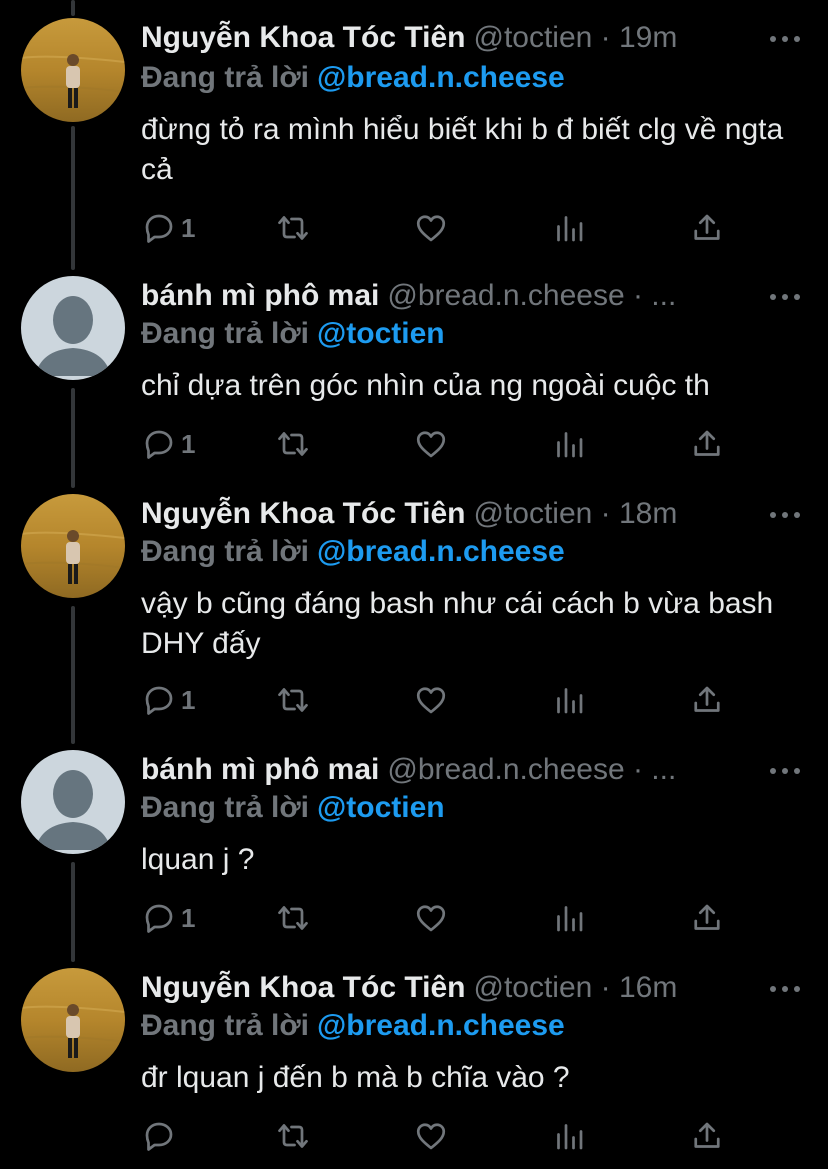 The width and height of the screenshot is (828, 1169). I want to click on tweet-text: đr lquan j đến b mà b chĩa vào ?, so click(355, 1077).